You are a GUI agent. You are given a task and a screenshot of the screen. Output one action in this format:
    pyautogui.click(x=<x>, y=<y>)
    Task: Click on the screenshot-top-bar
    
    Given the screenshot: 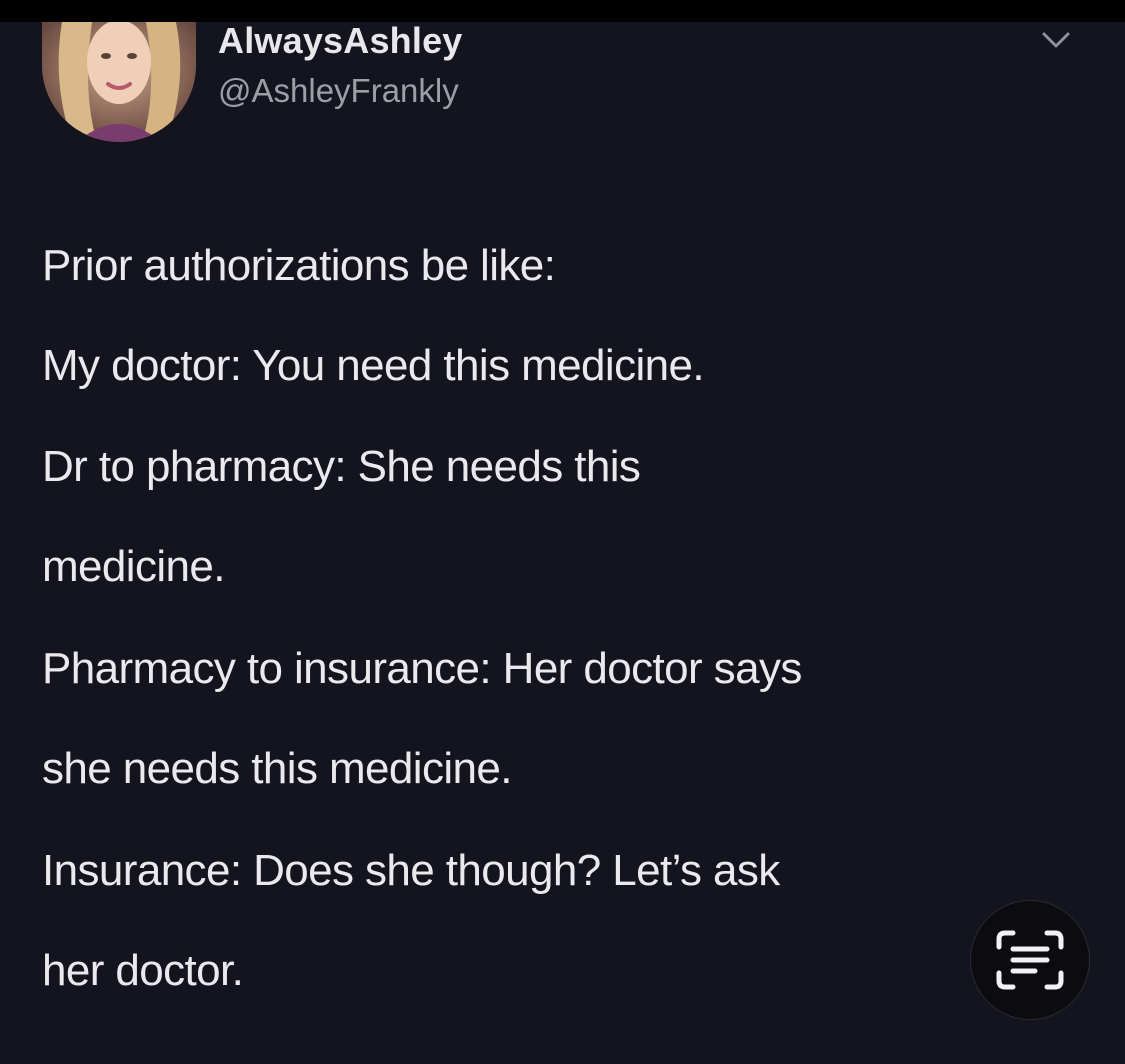 What is the action you would take?
    pyautogui.click(x=562, y=11)
    